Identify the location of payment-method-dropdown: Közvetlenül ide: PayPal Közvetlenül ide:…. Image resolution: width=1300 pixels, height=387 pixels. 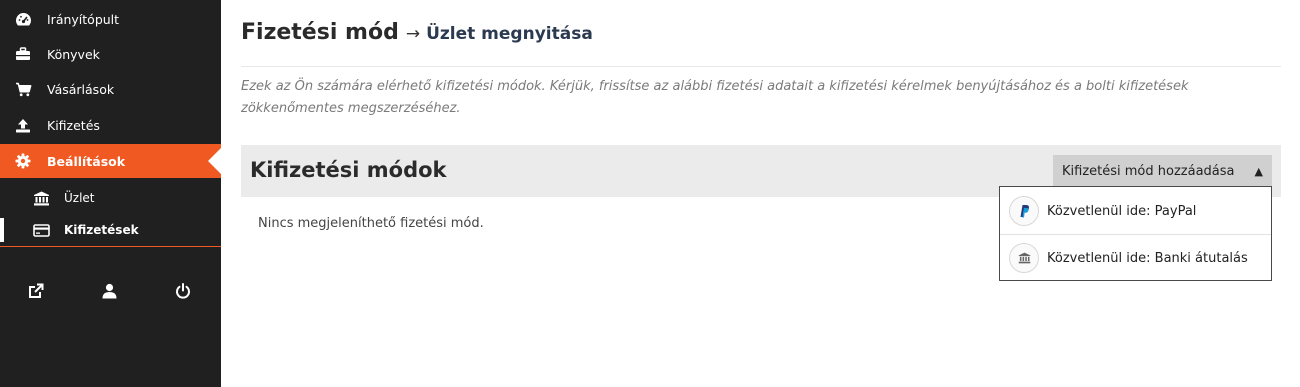
(1135, 233).